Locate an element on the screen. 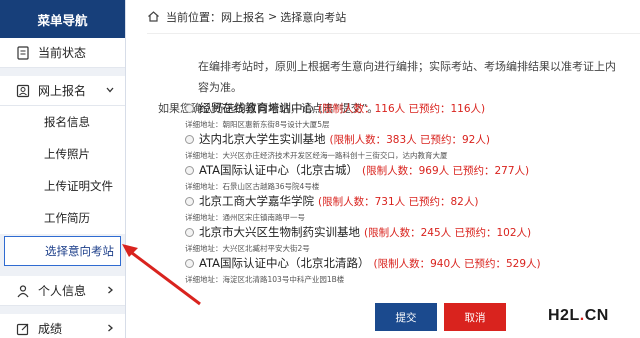 The width and height of the screenshot is (640, 338). chevron-down-icon is located at coordinates (110, 90).